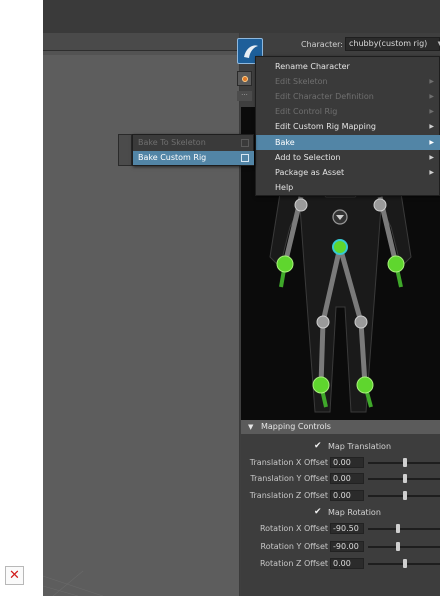 This screenshot has width=440, height=596. I want to click on menu-item-help: Help, so click(348, 187).